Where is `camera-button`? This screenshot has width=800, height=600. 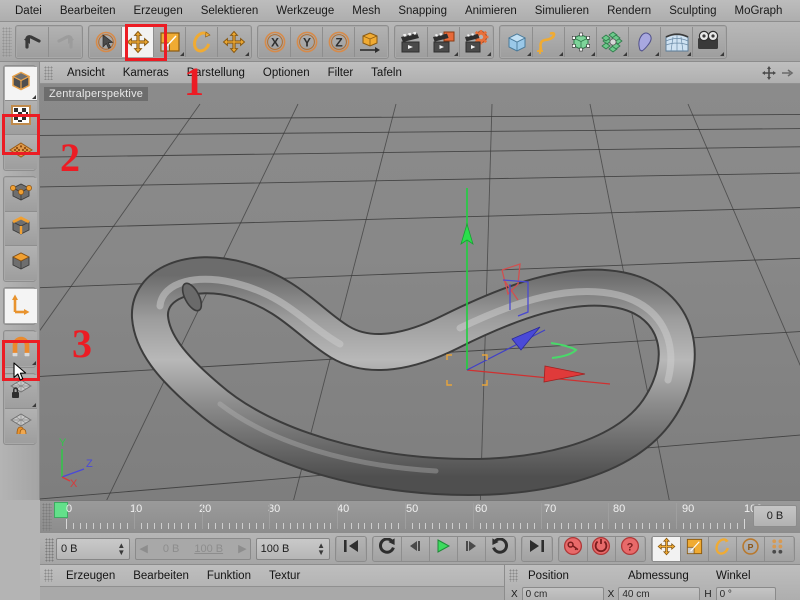 camera-button is located at coordinates (709, 41).